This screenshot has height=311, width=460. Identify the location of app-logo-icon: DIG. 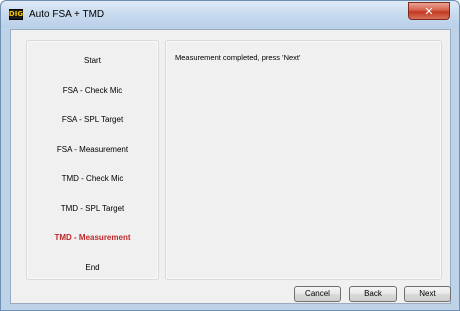
(16, 14).